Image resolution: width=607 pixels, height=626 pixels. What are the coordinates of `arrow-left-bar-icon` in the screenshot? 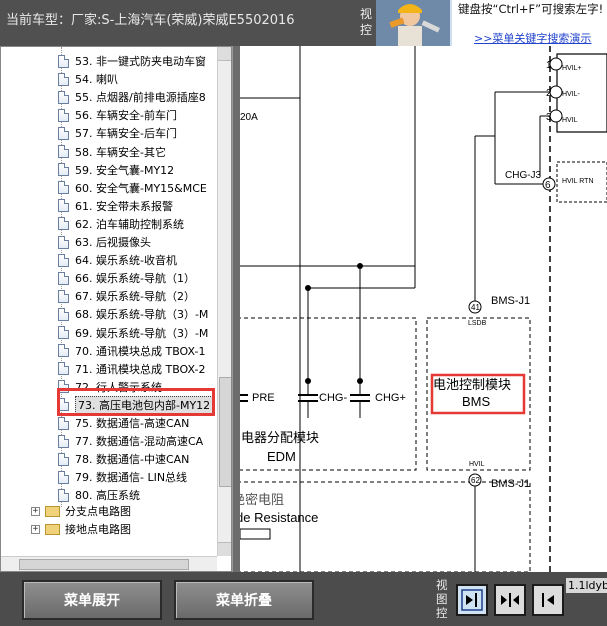 It's located at (548, 600).